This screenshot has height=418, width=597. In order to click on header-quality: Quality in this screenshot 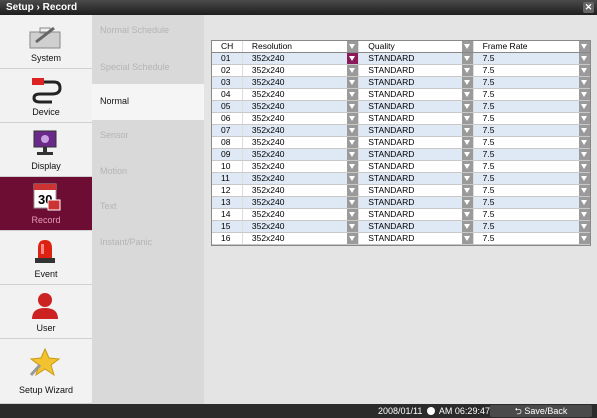, I will do `click(415, 46)`.